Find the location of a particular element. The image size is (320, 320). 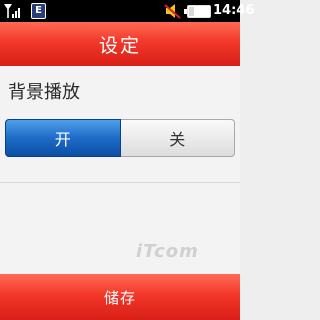

save-button: 储存 is located at coordinates (120, 297).